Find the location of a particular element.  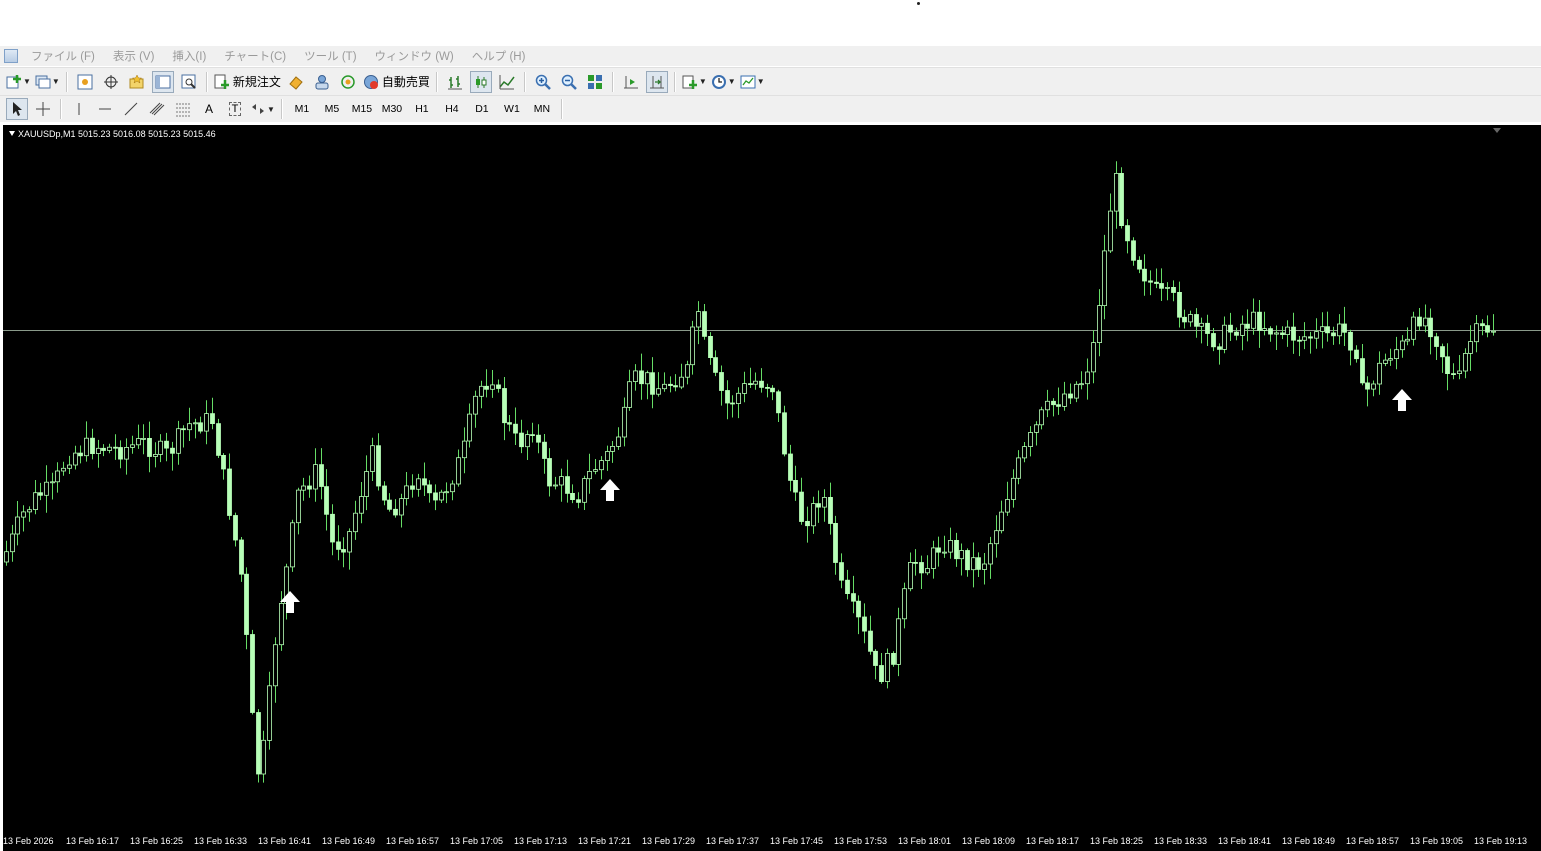

auto-scroll-button is located at coordinates (631, 82).